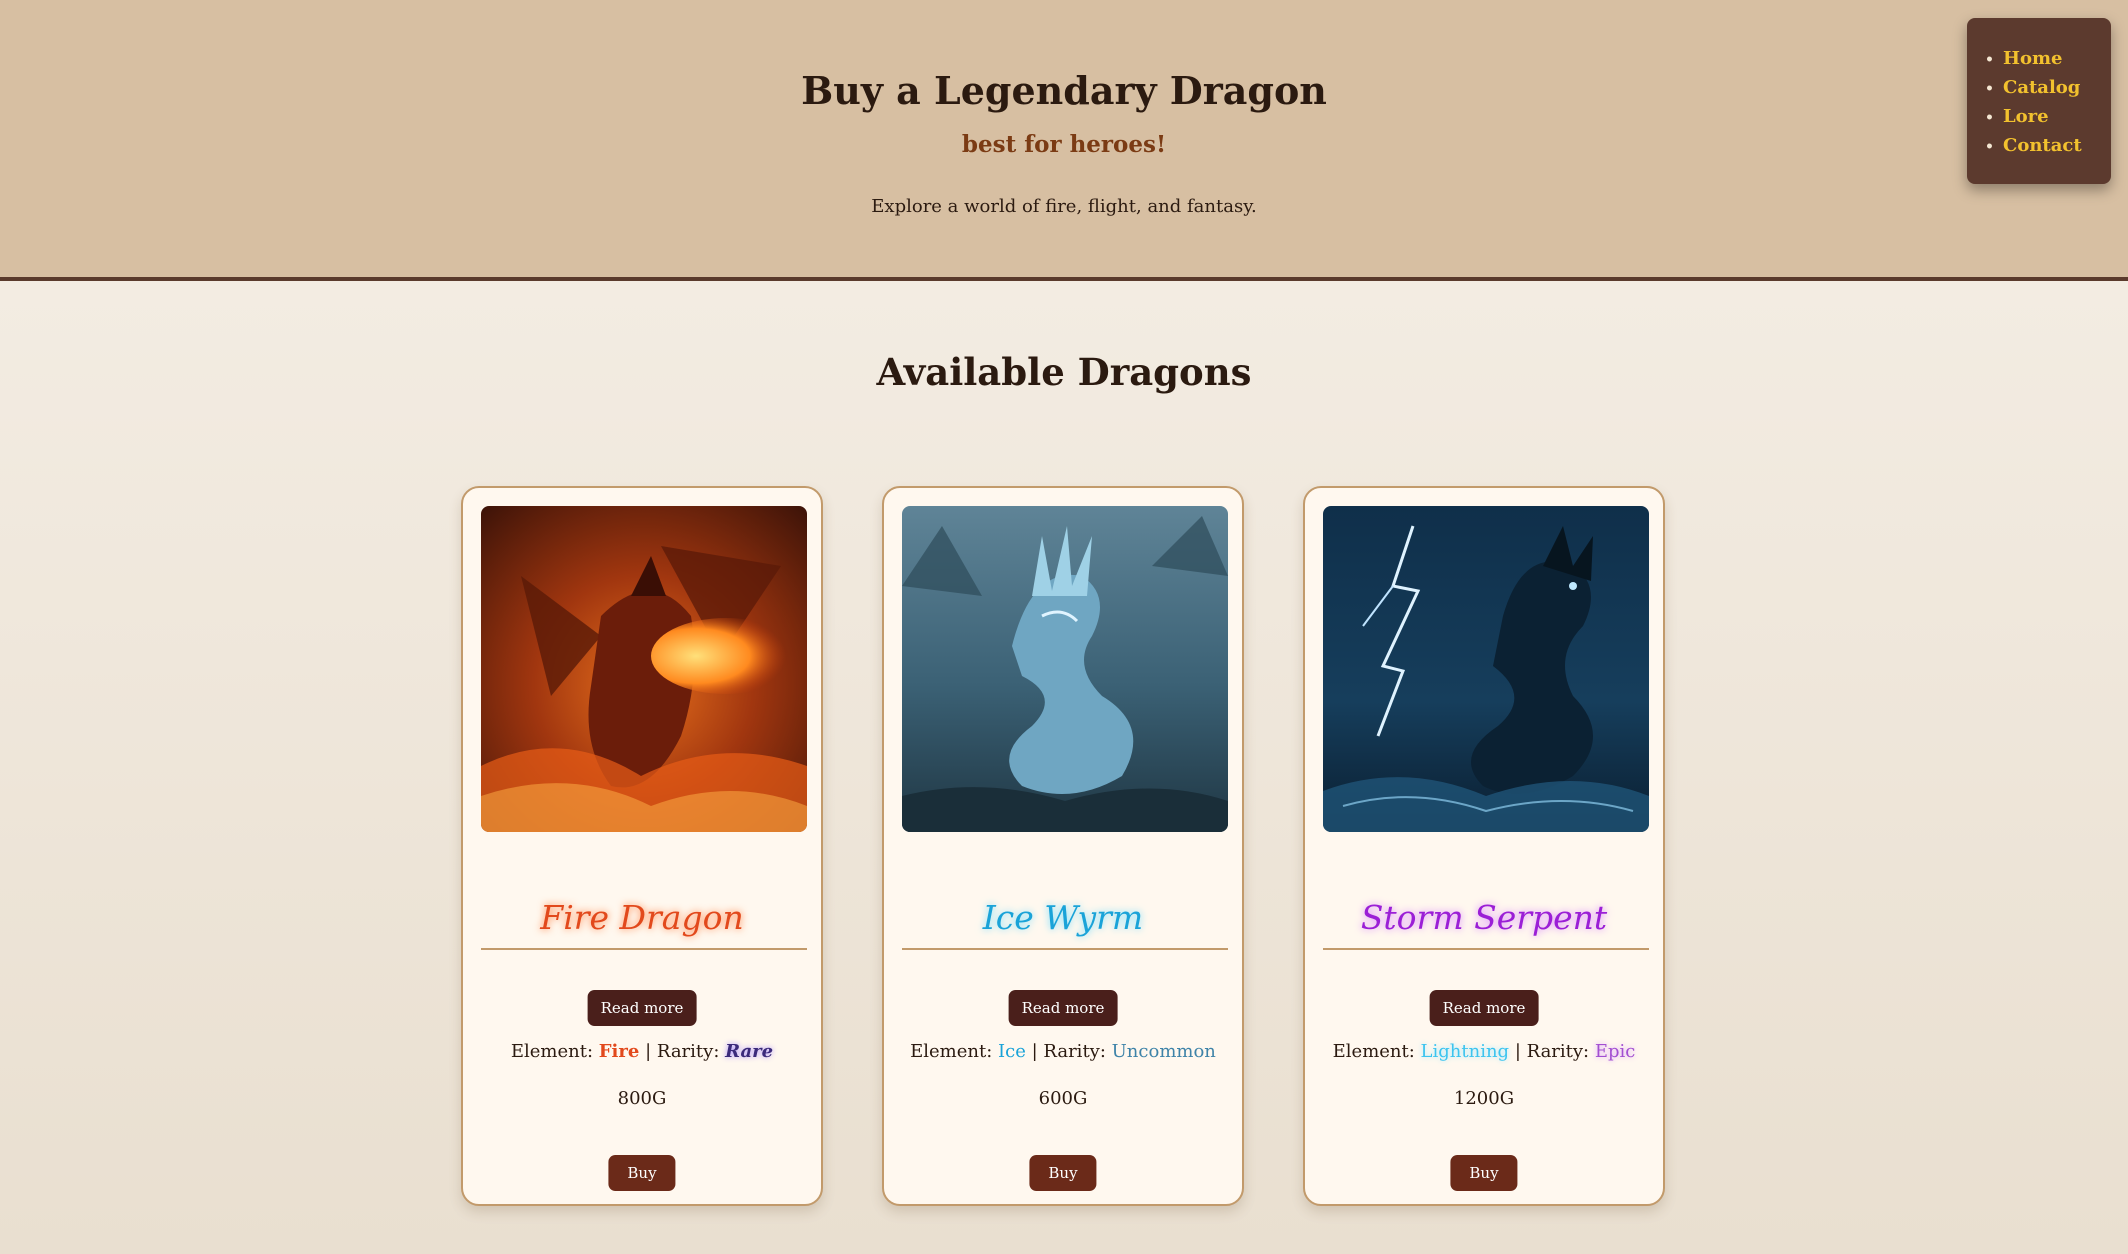 The height and width of the screenshot is (1254, 2128). Describe the element at coordinates (1063, 917) in the screenshot. I see `dragon-name: Ice Wyrm` at that location.